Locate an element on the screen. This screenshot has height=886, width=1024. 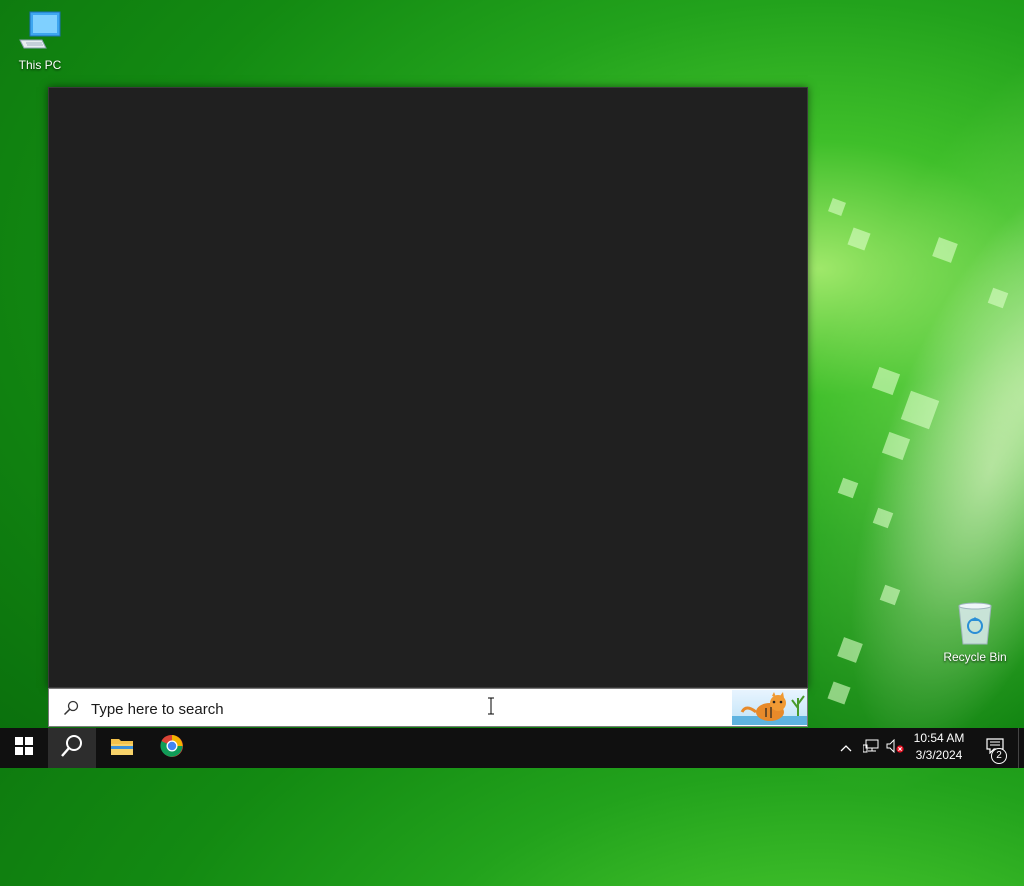
volume-muted-icon is located at coordinates (895, 748).